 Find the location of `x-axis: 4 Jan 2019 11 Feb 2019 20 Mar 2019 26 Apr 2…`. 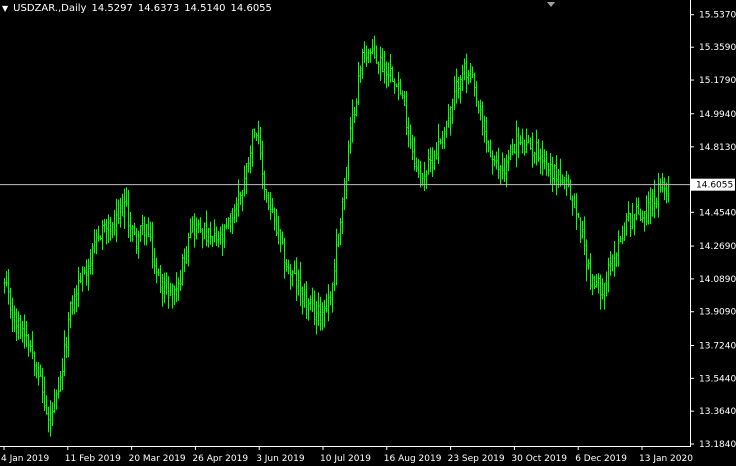

x-axis: 4 Jan 2019 11 Feb 2019 20 Mar 2019 26 Apr 2… is located at coordinates (347, 455).